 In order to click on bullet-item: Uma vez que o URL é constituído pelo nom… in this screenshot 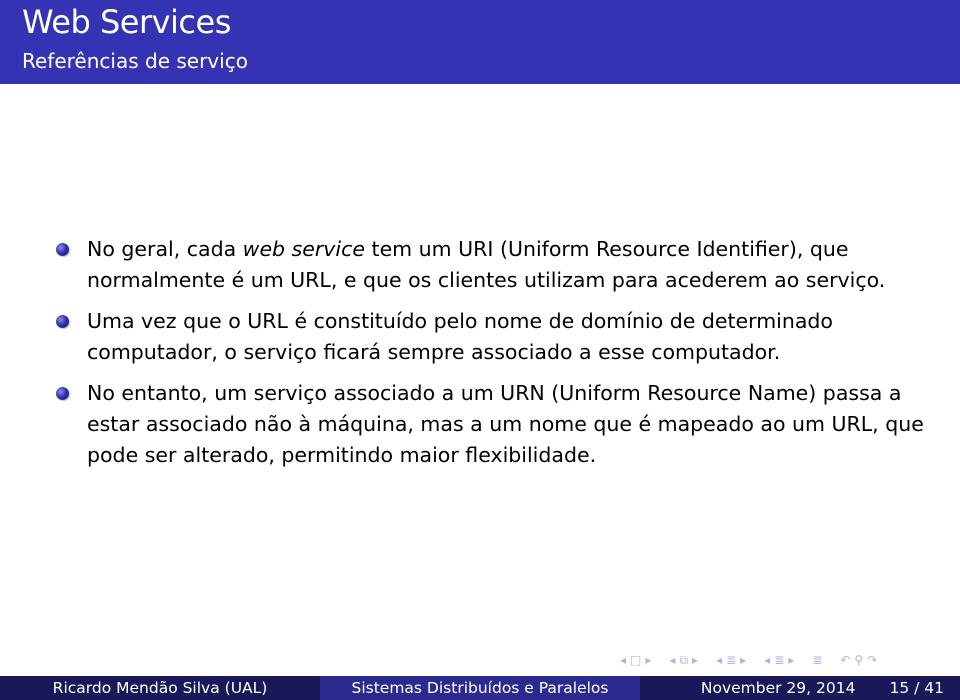, I will do `click(496, 337)`.